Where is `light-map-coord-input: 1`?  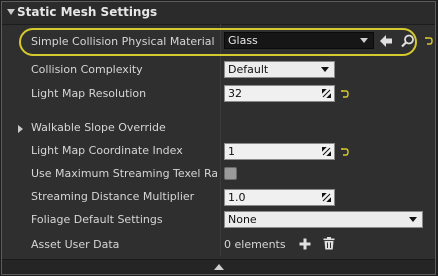
light-map-coord-input: 1 is located at coordinates (279, 151).